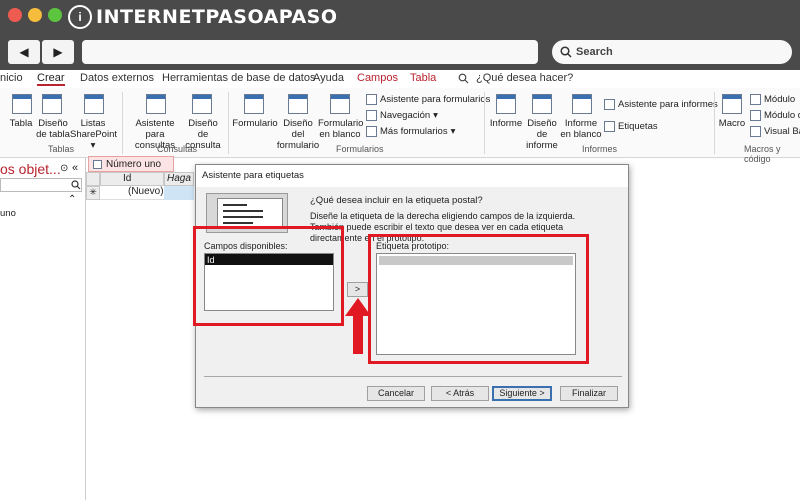 This screenshot has height=500, width=800. What do you see at coordinates (780, 99) in the screenshot?
I see `modulo-label: Módulo` at bounding box center [780, 99].